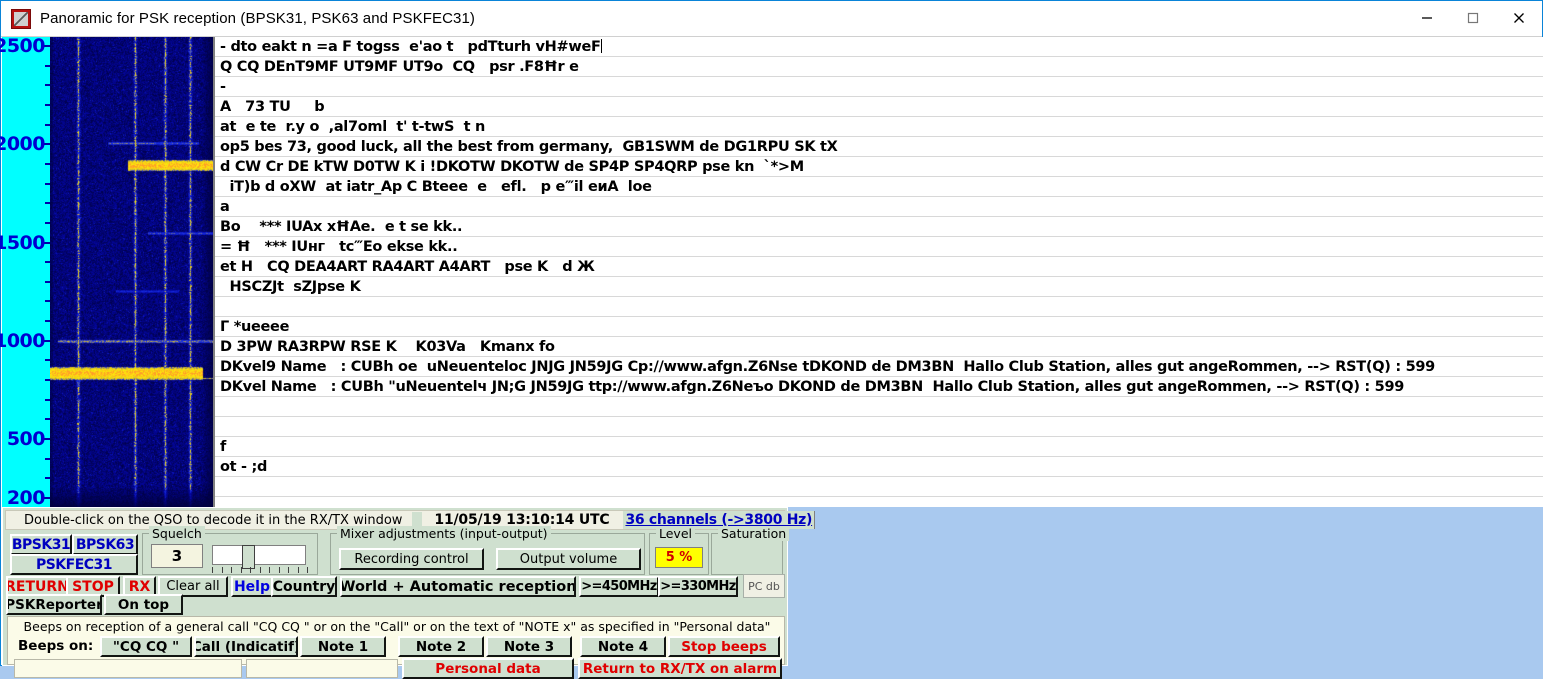  What do you see at coordinates (22, 144) in the screenshot?
I see `frequency-label-2000: 2000` at bounding box center [22, 144].